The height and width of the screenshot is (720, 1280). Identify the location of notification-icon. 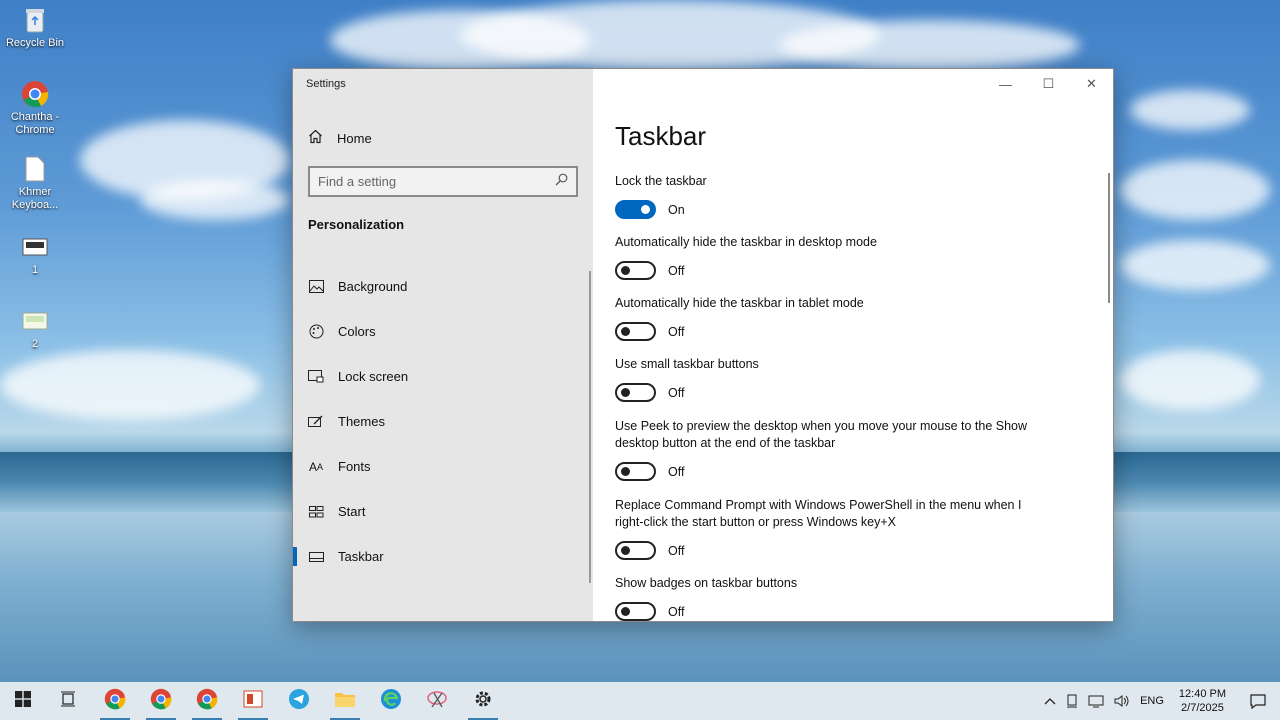
(1258, 701).